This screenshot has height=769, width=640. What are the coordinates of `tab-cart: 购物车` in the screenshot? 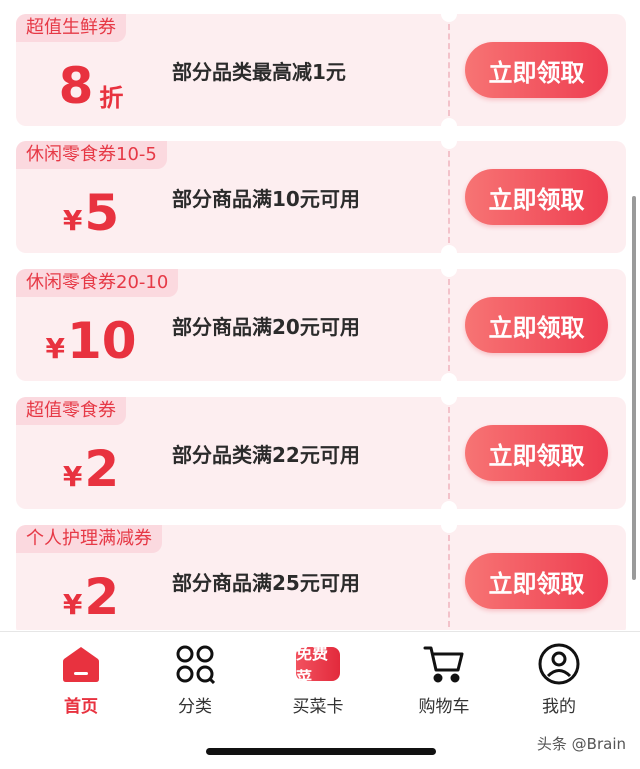 It's located at (444, 677).